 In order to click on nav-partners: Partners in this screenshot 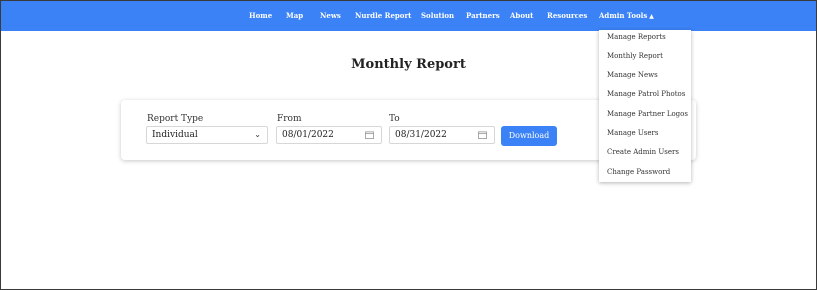, I will do `click(483, 16)`.